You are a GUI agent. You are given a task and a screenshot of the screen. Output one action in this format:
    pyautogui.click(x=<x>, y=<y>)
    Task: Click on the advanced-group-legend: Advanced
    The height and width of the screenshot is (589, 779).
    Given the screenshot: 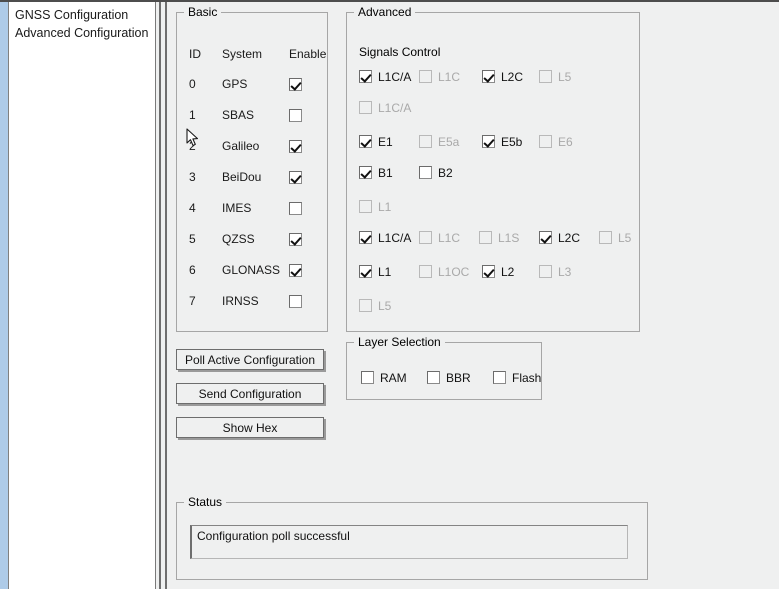 What is the action you would take?
    pyautogui.click(x=385, y=12)
    